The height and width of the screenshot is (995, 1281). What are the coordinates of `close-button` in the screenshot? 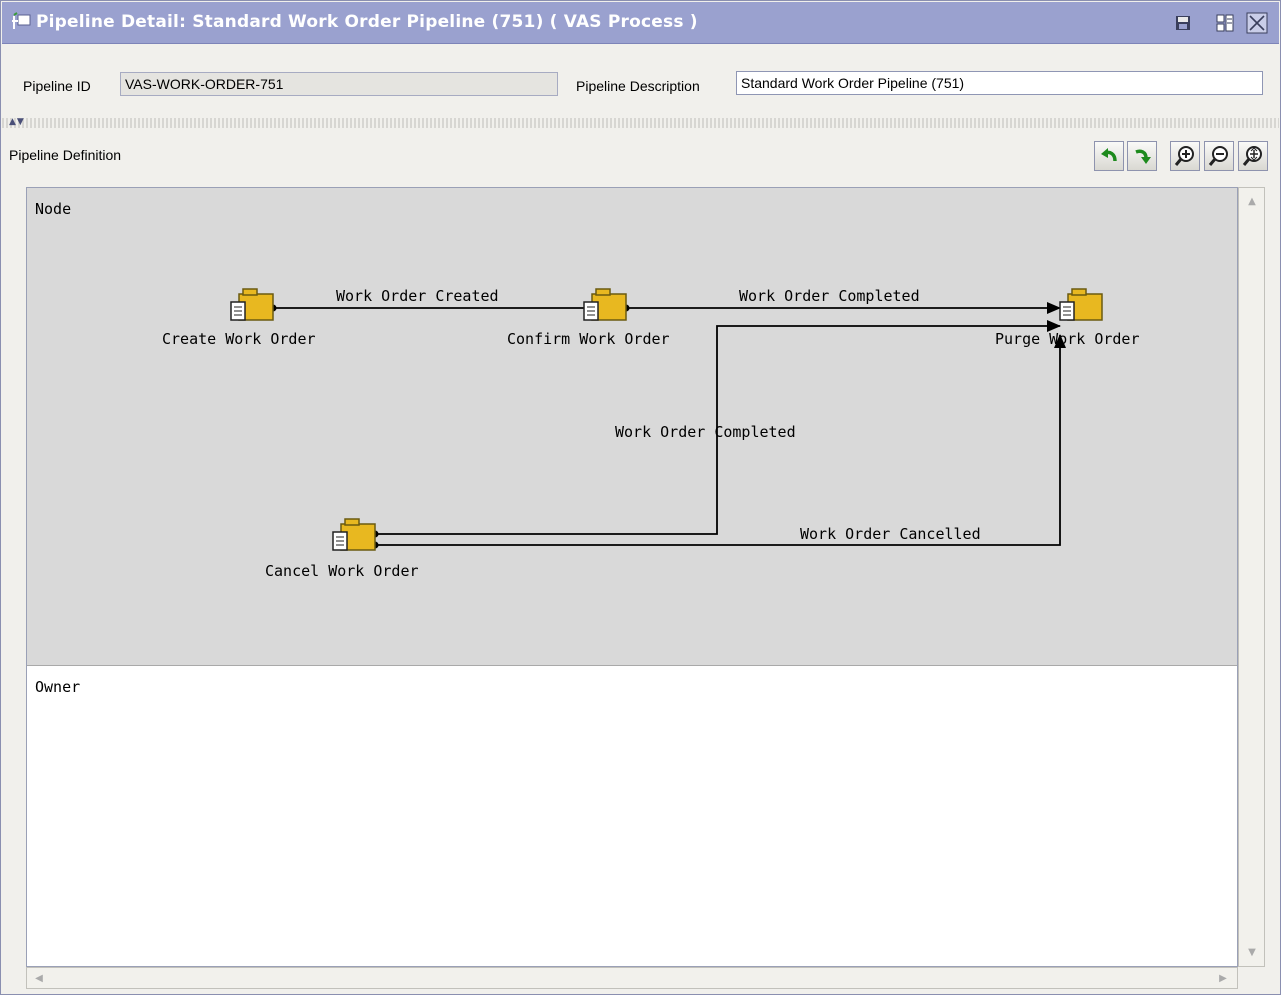 It's located at (1257, 23).